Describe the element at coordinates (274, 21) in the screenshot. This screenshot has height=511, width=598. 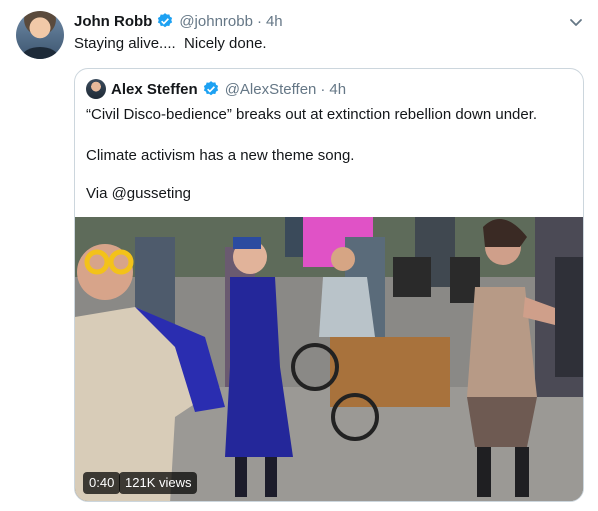
I see `tweet-timestamp: 4h` at that location.